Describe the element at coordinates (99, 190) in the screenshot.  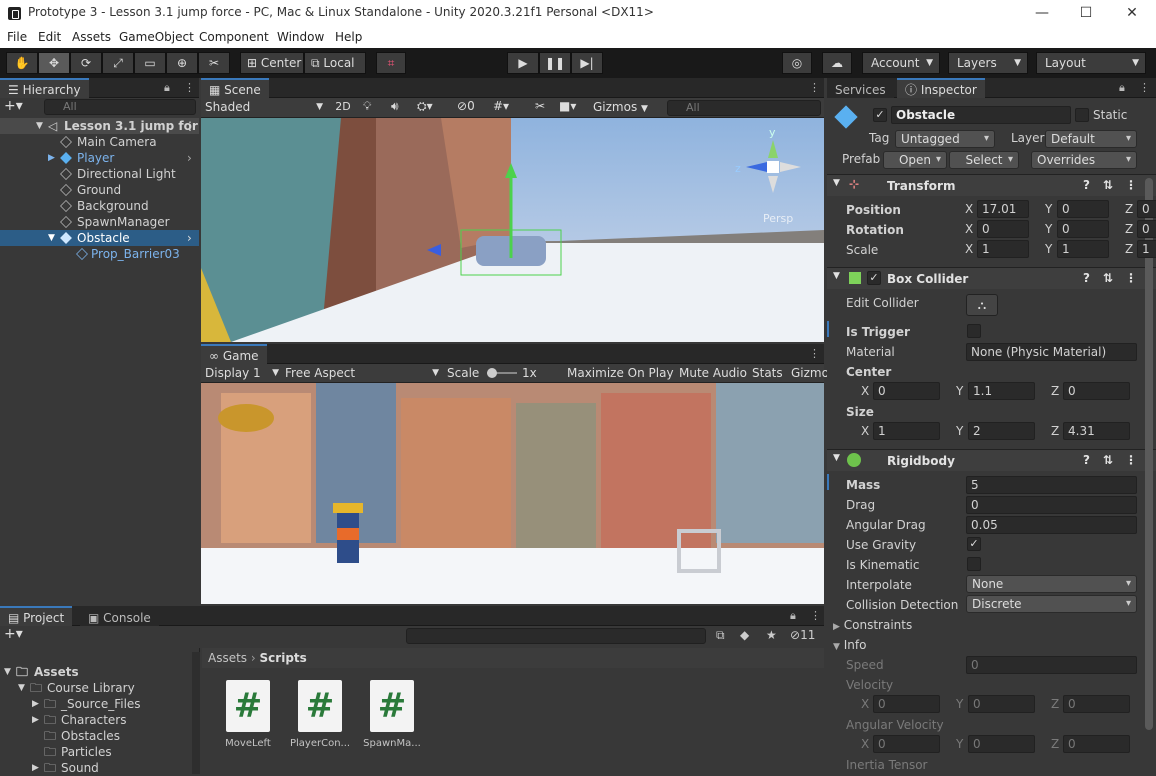
I see `hierarchy-item-ground: Ground` at that location.